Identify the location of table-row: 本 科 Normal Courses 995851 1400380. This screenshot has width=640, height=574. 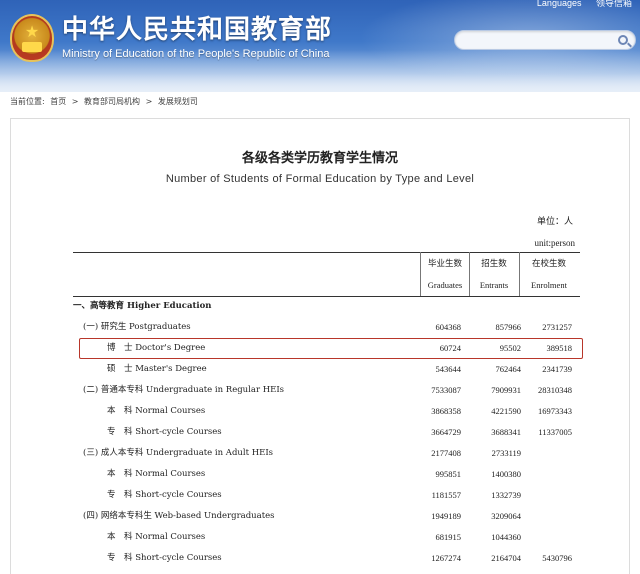
(326, 474).